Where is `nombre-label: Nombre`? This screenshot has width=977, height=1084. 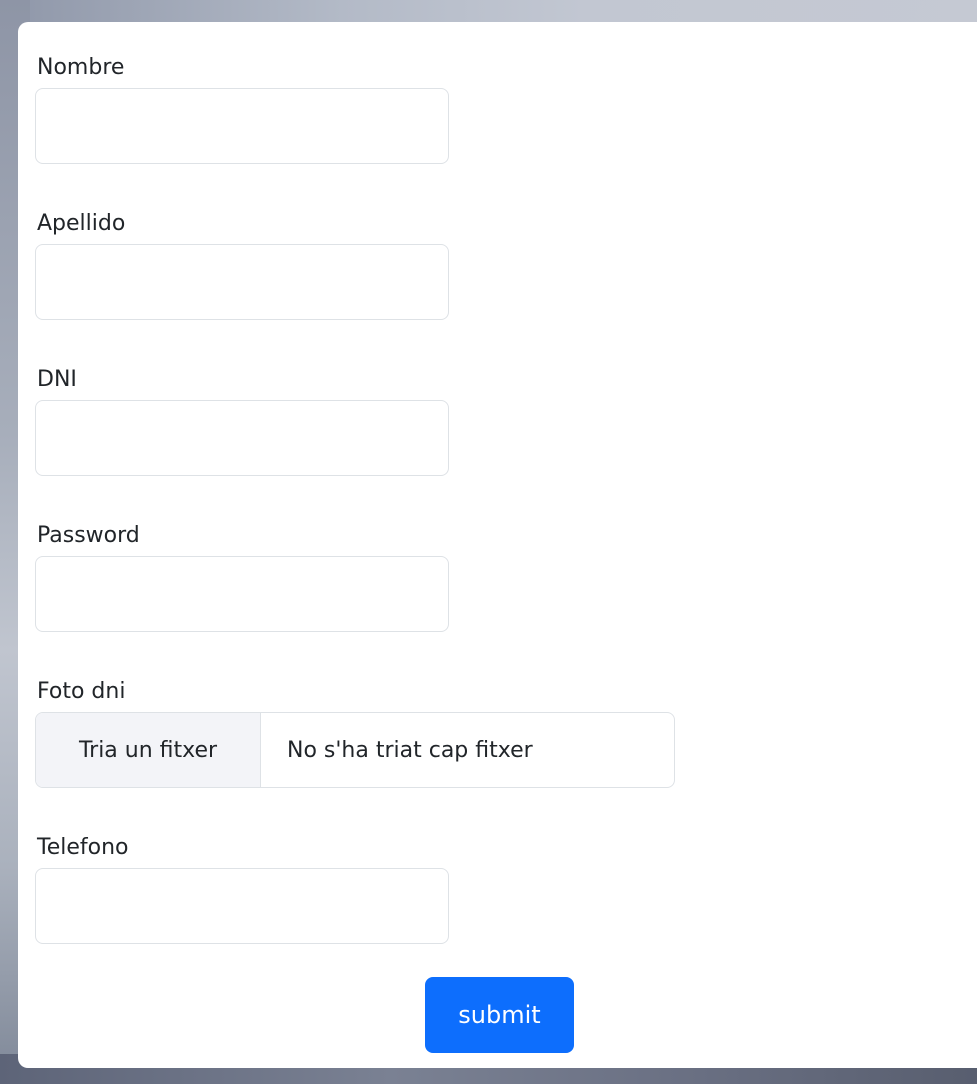
nombre-label: Nombre is located at coordinates (81, 67).